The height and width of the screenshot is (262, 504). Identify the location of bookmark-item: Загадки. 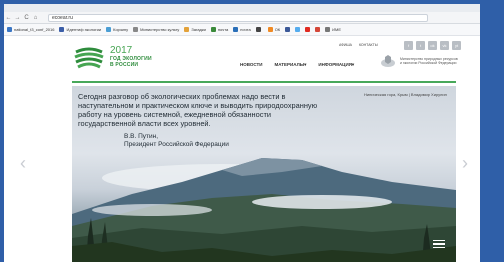
(195, 29).